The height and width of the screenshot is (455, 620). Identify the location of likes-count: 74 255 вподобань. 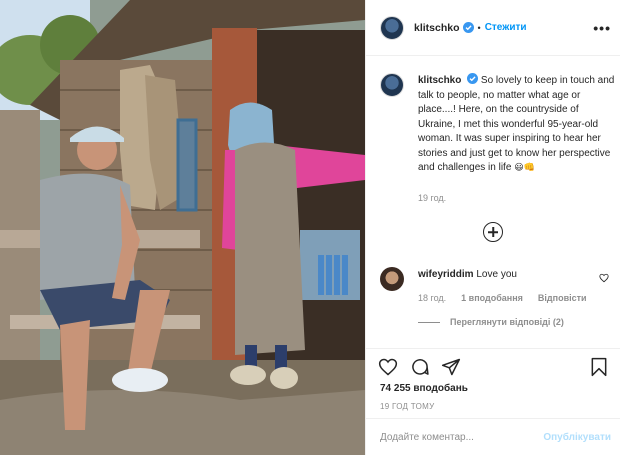
(424, 388).